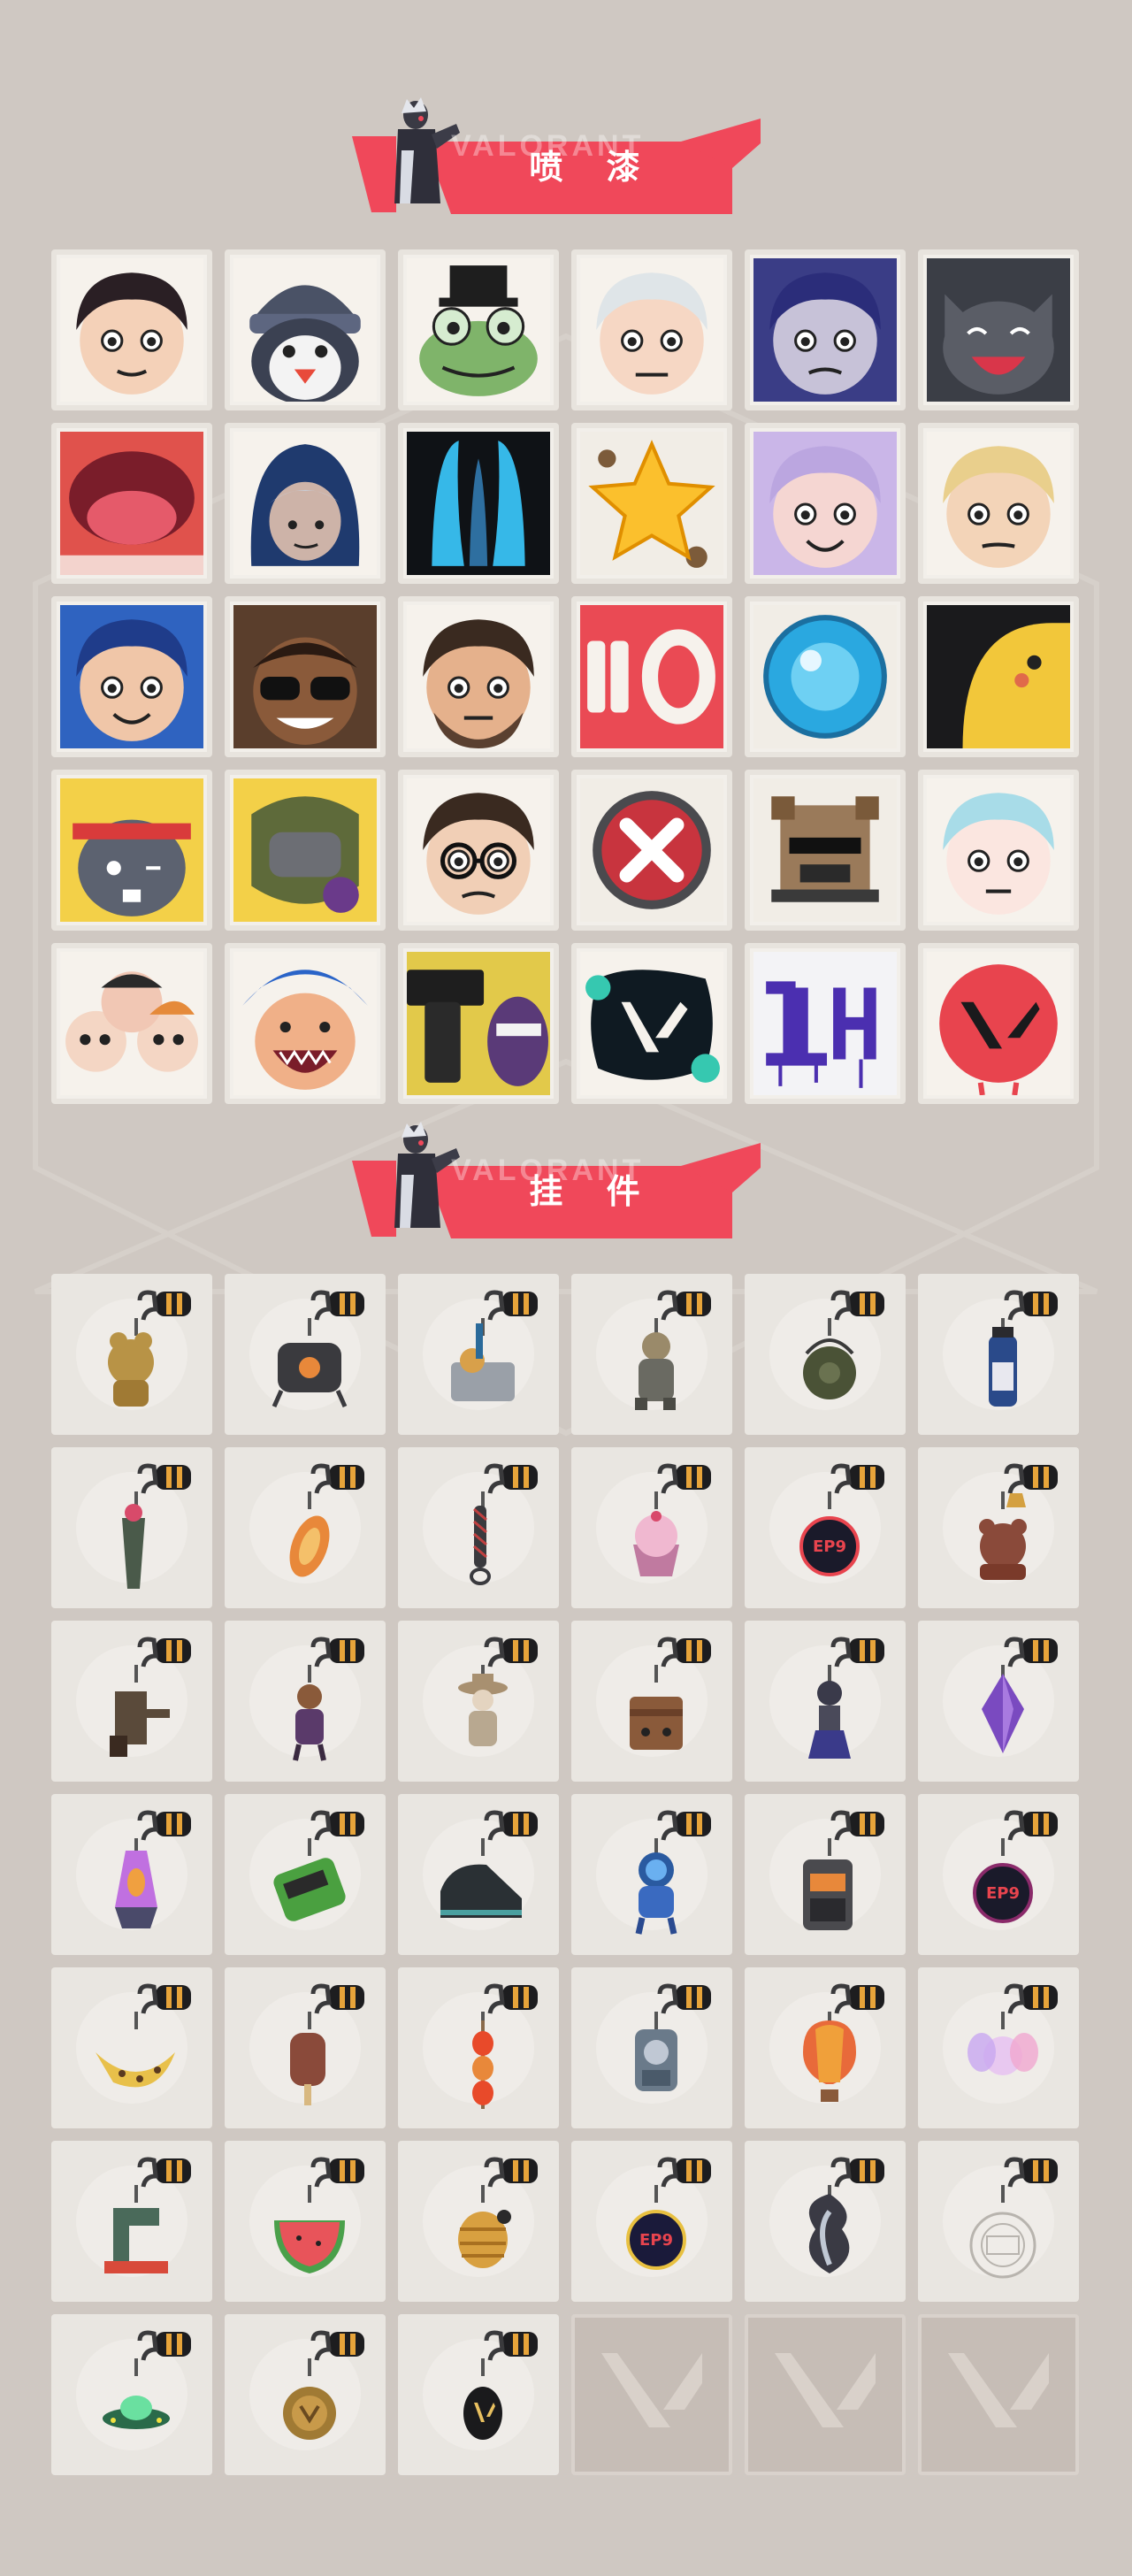 The height and width of the screenshot is (2576, 1132). I want to click on sunglasses-agent-spray-icon, so click(305, 676).